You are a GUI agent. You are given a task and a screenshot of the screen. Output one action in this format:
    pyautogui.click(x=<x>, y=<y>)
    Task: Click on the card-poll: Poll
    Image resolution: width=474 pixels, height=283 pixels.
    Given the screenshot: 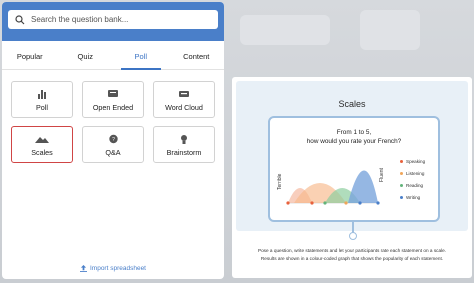 What is the action you would take?
    pyautogui.click(x=42, y=99)
    